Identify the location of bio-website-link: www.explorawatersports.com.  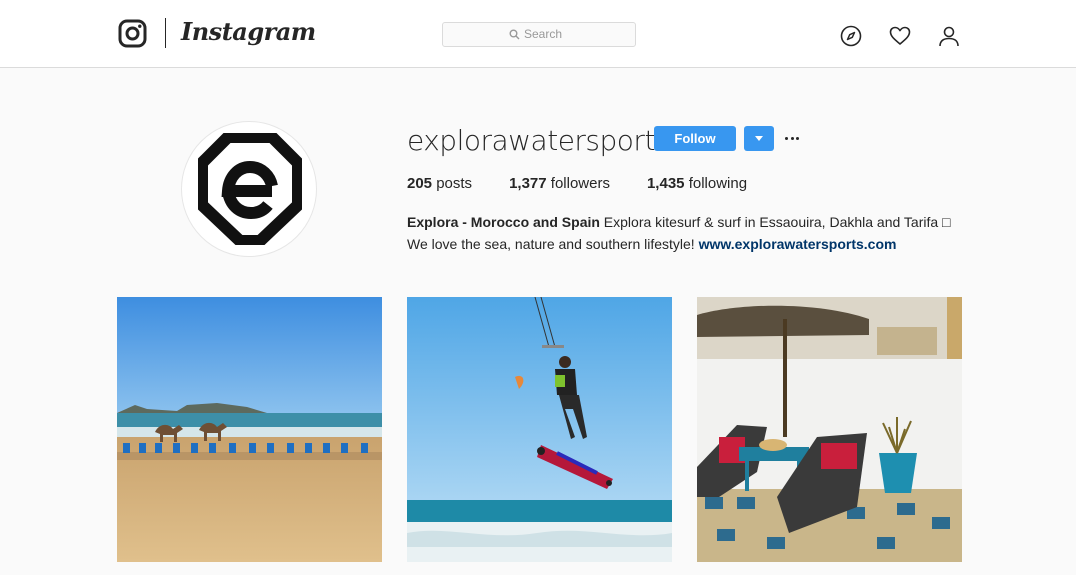
(798, 244).